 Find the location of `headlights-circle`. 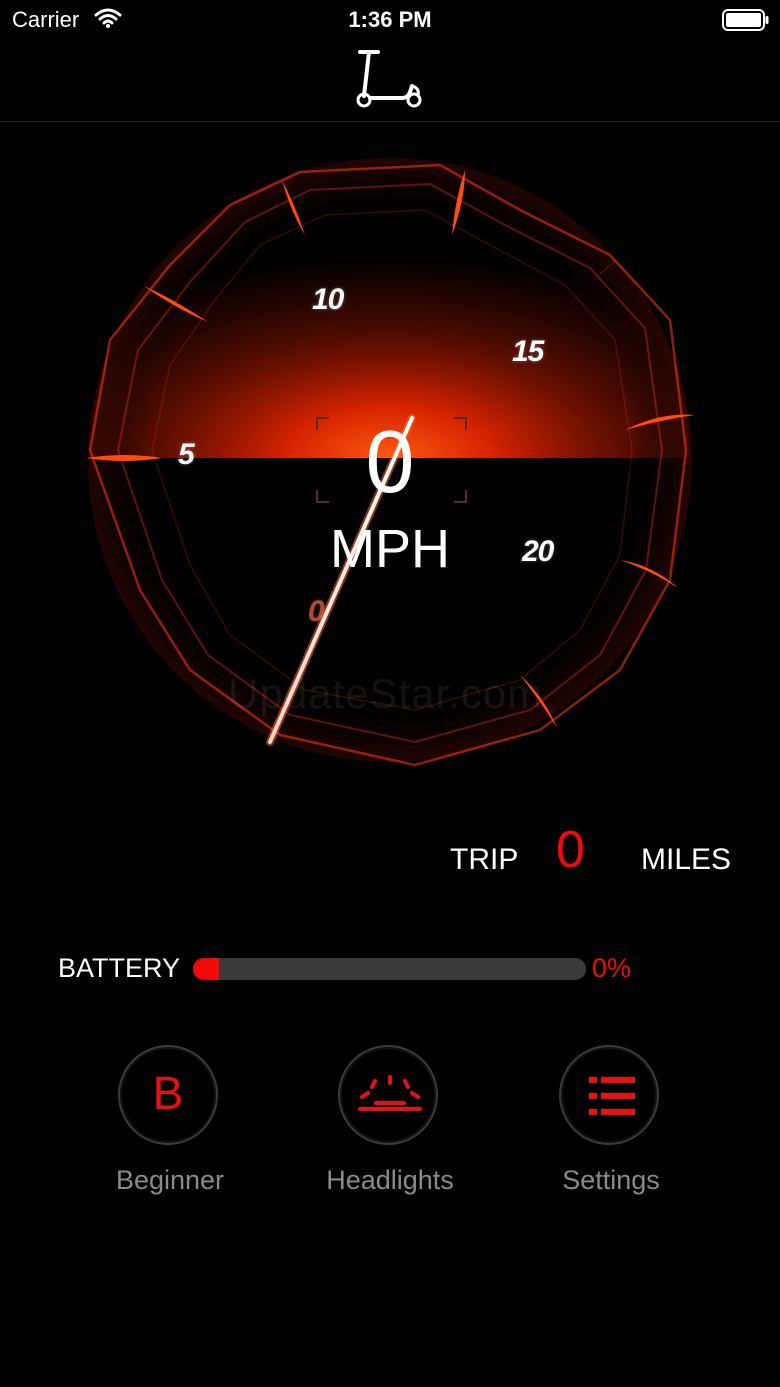

headlights-circle is located at coordinates (388, 1095).